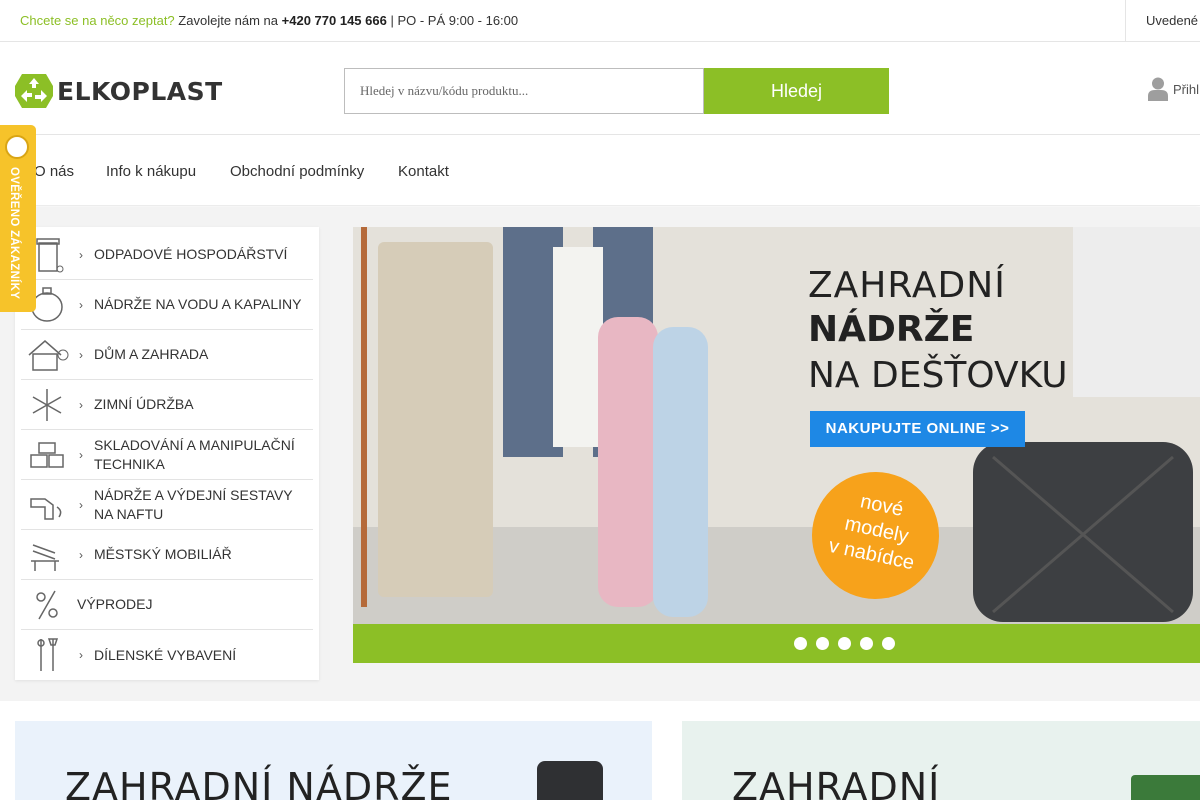  I want to click on category-item-zimni-udrzba: › ZIMNÍ ÚDRŽBA, so click(167, 405).